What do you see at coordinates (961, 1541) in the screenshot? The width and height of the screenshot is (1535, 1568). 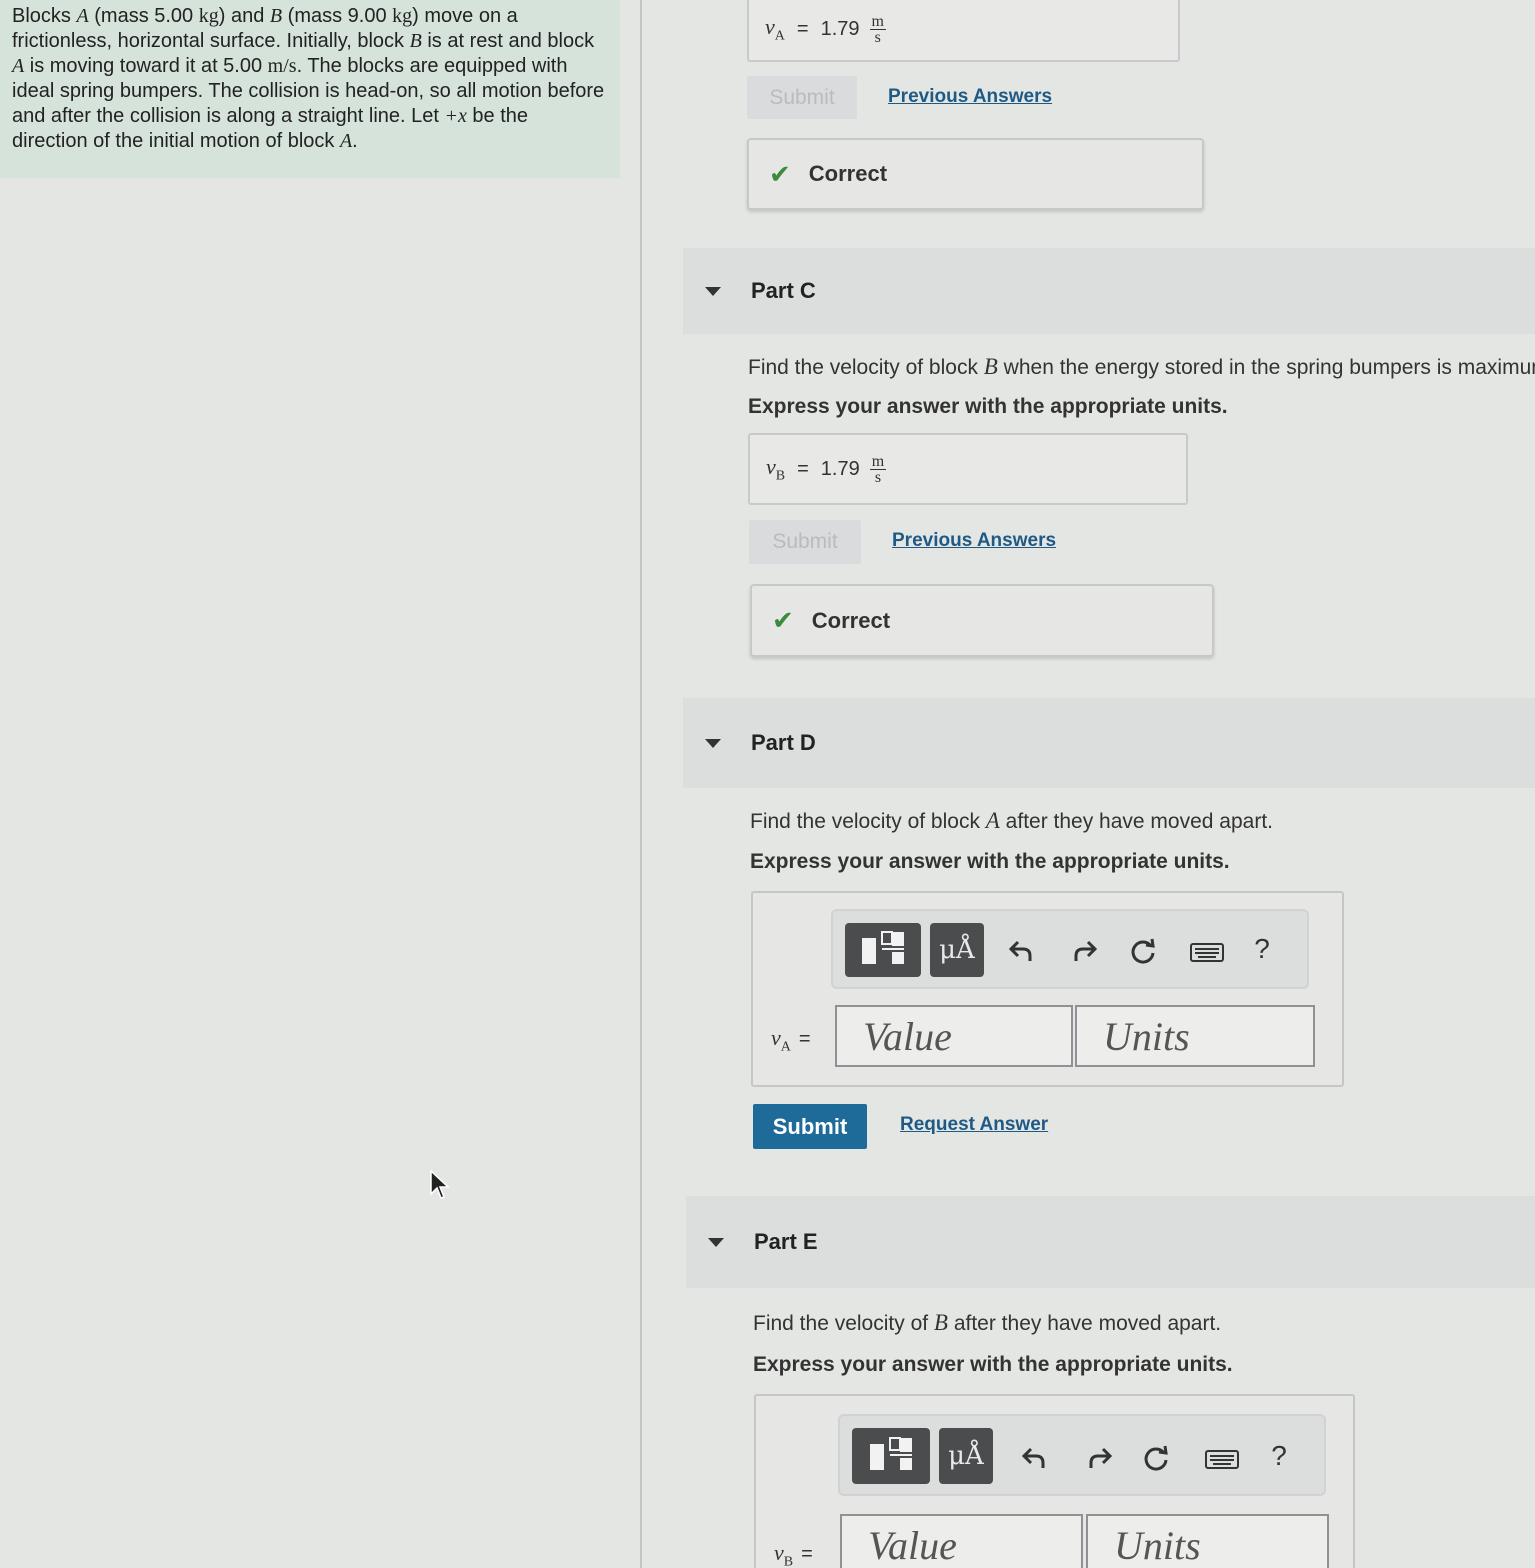 I see `part-e-value-input: Value` at bounding box center [961, 1541].